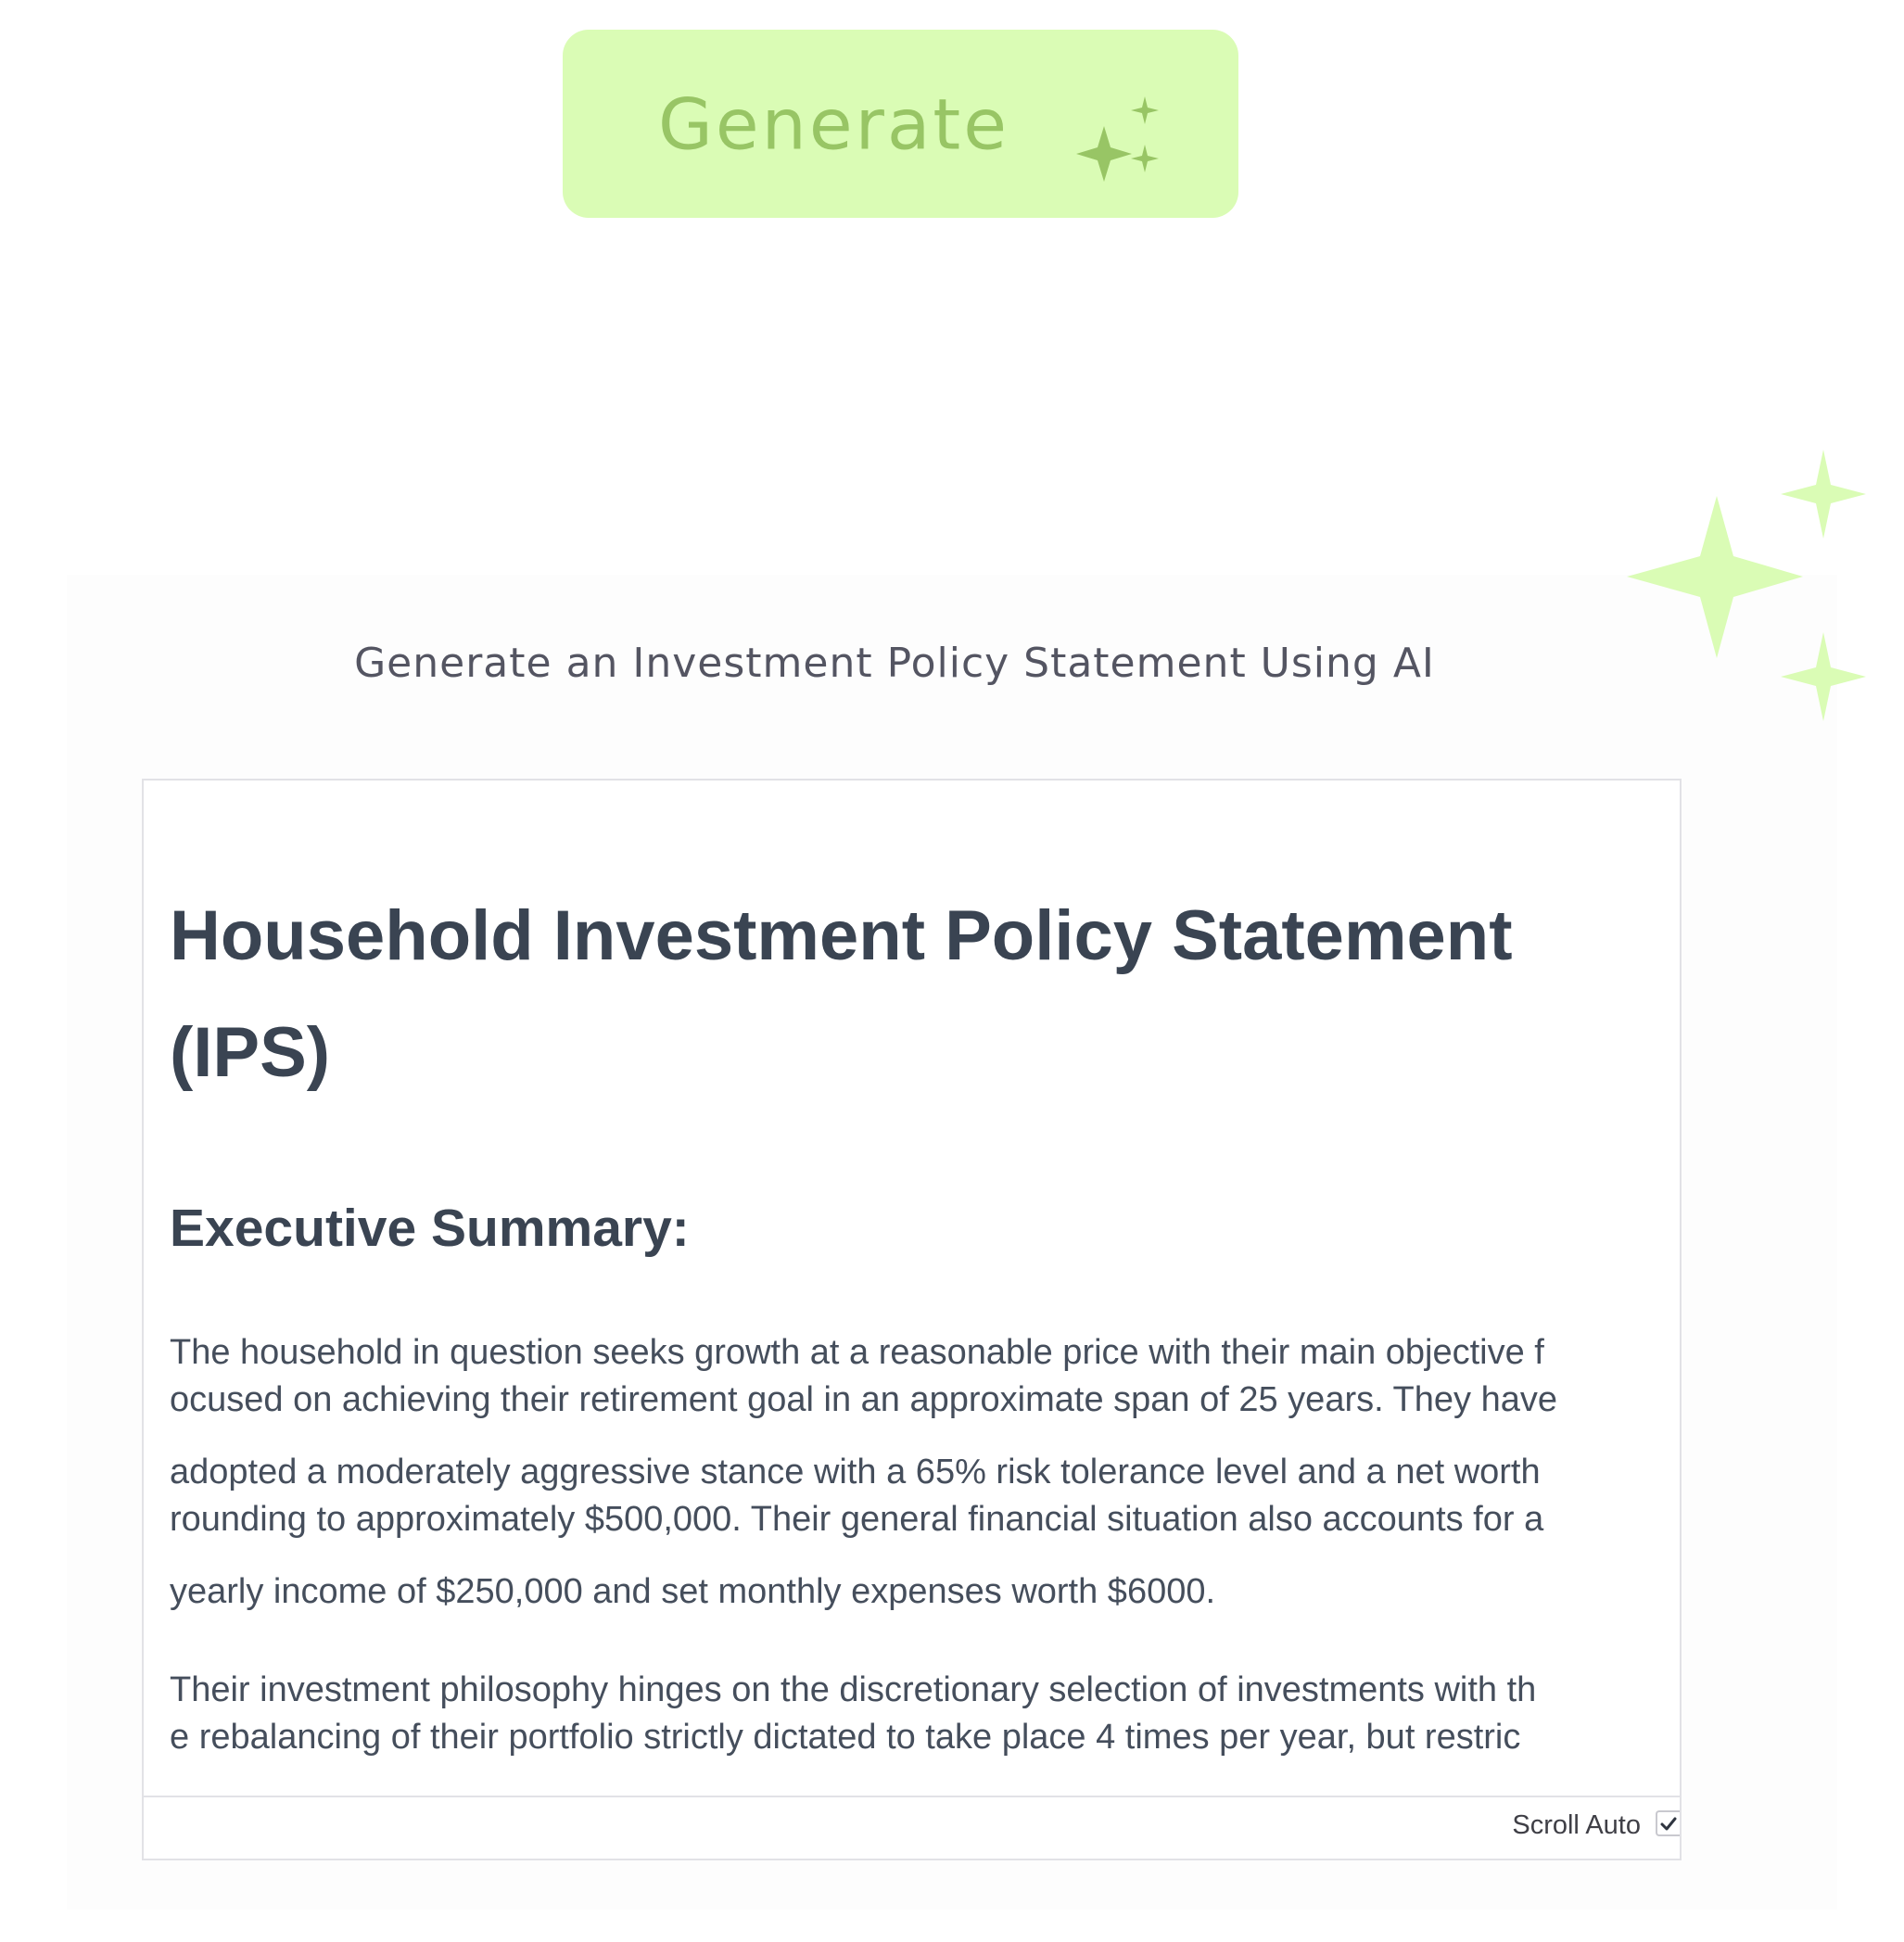 This screenshot has width=1904, height=1942. Describe the element at coordinates (912, 1827) in the screenshot. I see `output-footer: Scroll Auto` at that location.